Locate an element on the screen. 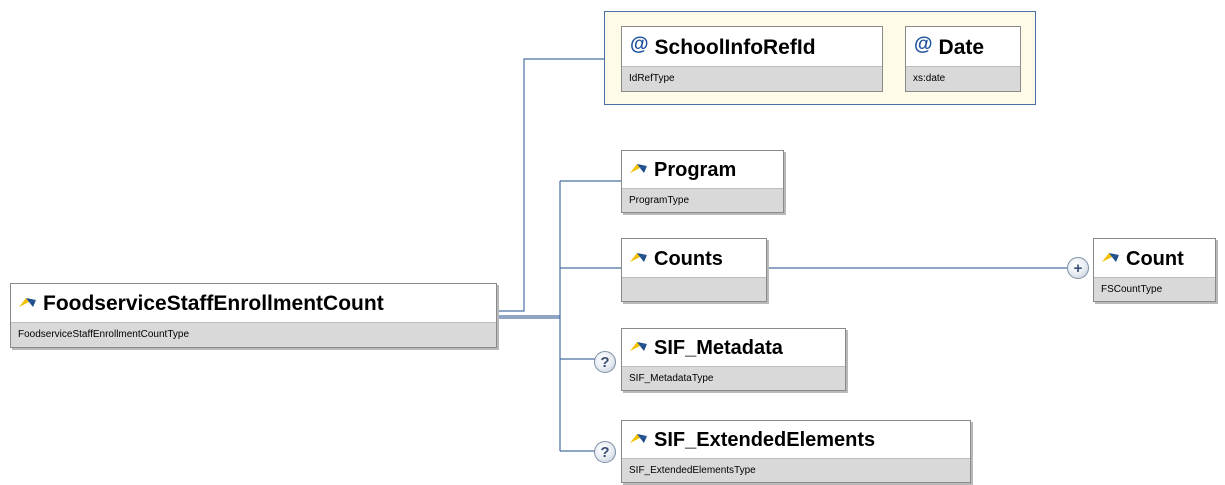 The image size is (1225, 485). attribute-name: SchoolInfoRefId is located at coordinates (735, 47).